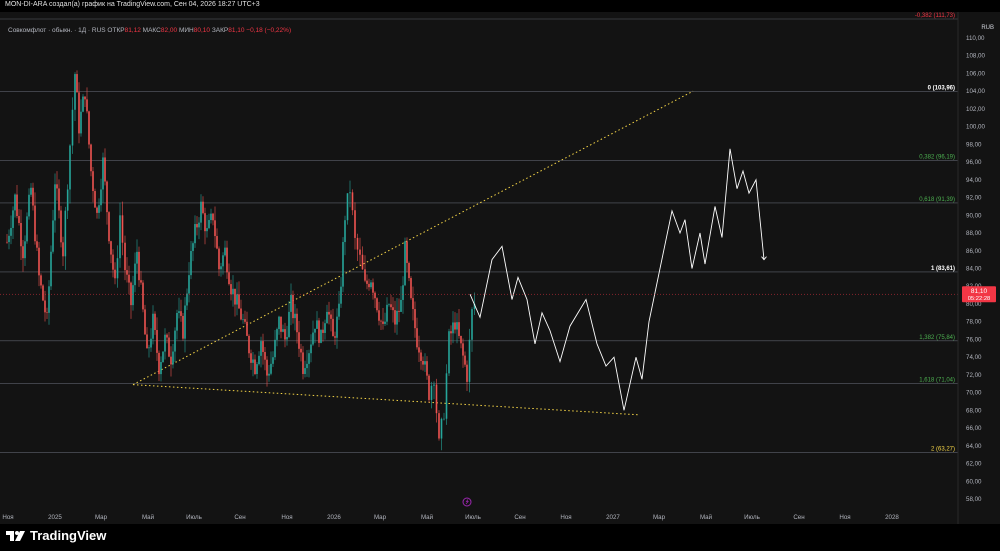  I want to click on currency-label: RUB, so click(987, 28).